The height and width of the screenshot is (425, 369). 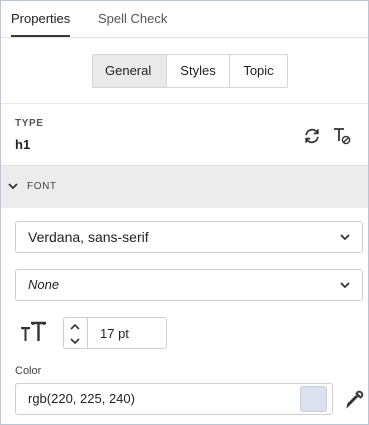 I want to click on segment-styles: Styles, so click(x=198, y=71).